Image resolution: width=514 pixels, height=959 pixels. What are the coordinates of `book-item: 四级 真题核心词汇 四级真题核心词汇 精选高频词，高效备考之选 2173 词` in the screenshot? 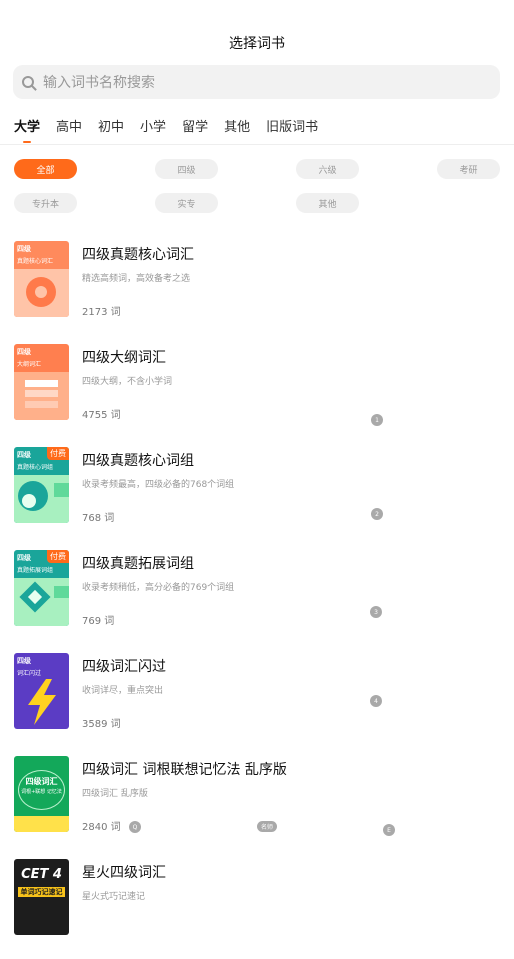 It's located at (257, 291).